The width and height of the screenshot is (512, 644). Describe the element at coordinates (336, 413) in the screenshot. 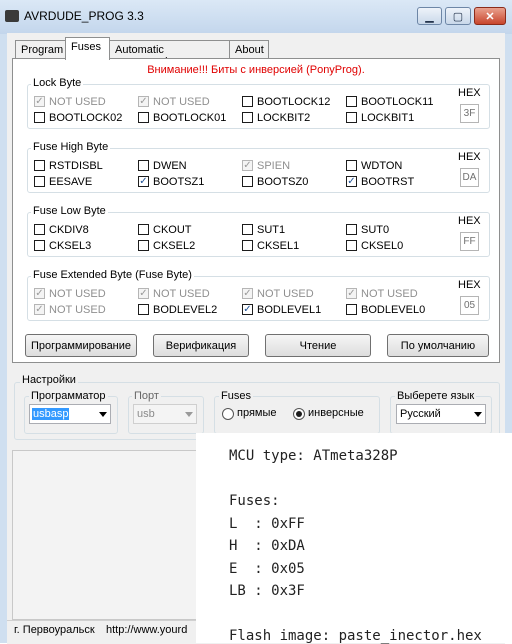

I see `radio-inverse-label: инверсные` at that location.